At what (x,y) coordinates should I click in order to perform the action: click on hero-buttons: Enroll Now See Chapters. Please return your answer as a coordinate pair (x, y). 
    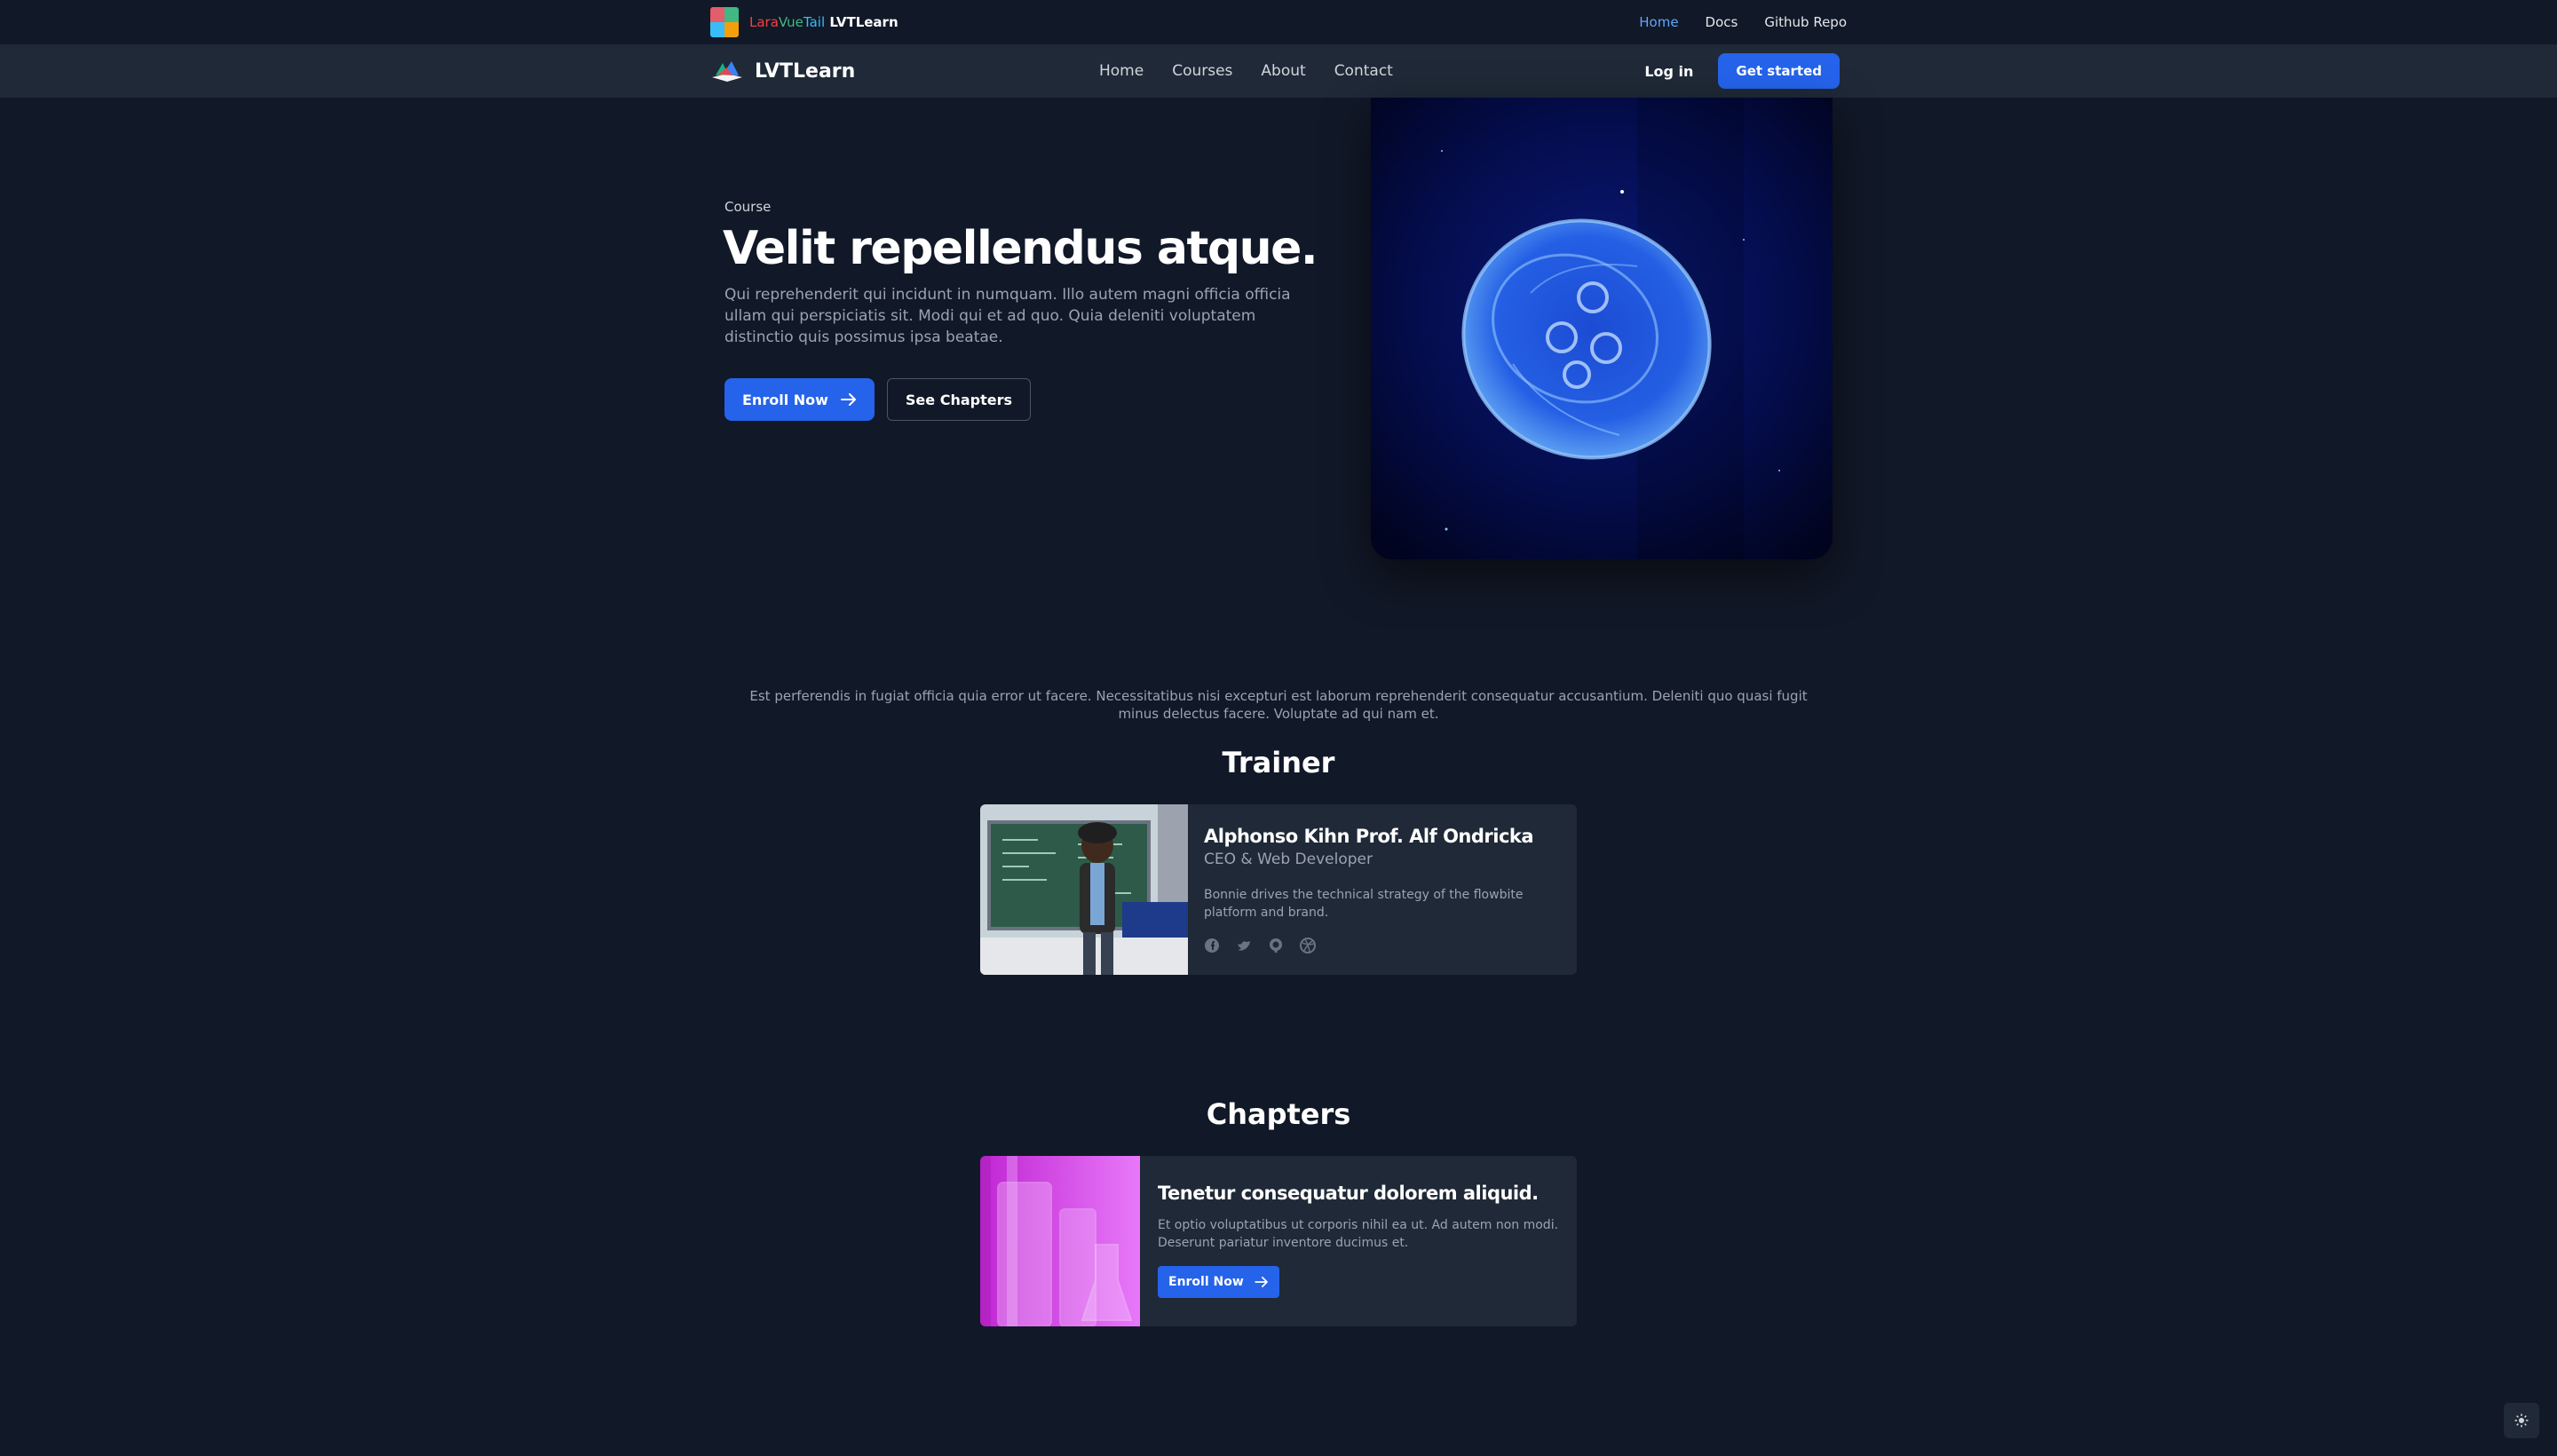
    Looking at the image, I should click on (877, 399).